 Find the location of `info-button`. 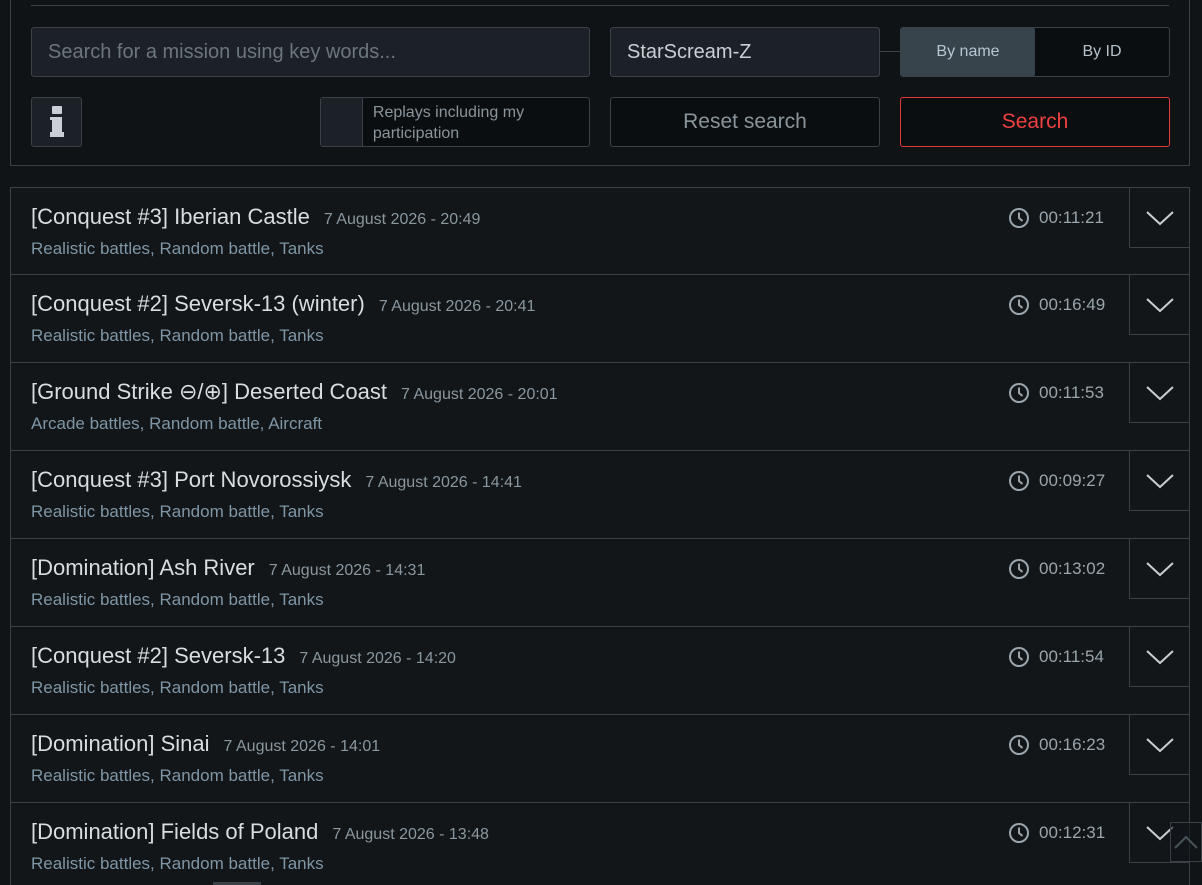

info-button is located at coordinates (56, 122).